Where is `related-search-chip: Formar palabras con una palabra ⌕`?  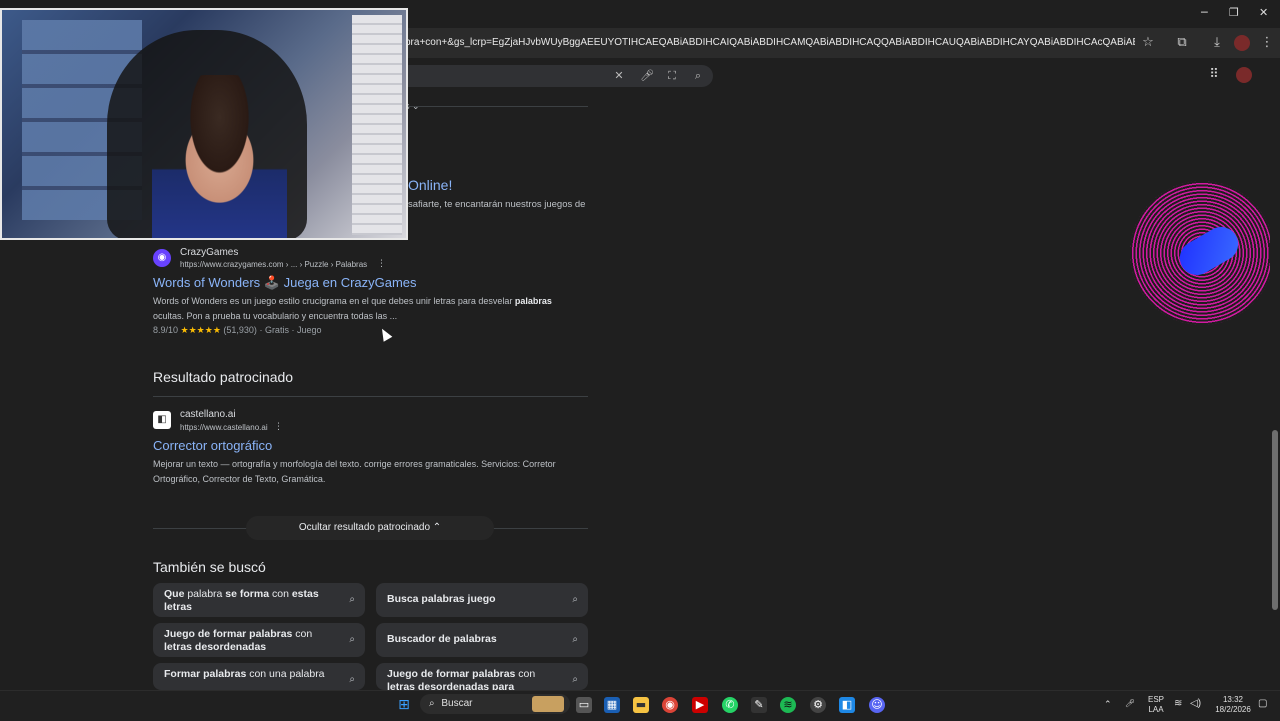 related-search-chip: Formar palabras con una palabra ⌕ is located at coordinates (259, 676).